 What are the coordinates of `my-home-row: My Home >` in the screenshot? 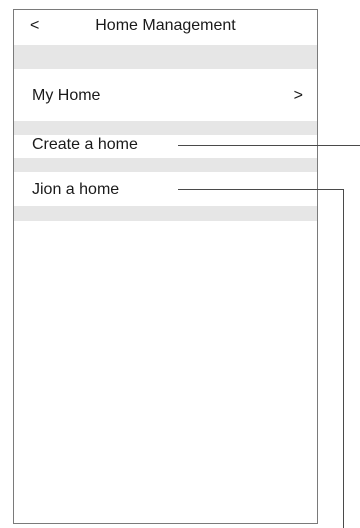 It's located at (165, 95).